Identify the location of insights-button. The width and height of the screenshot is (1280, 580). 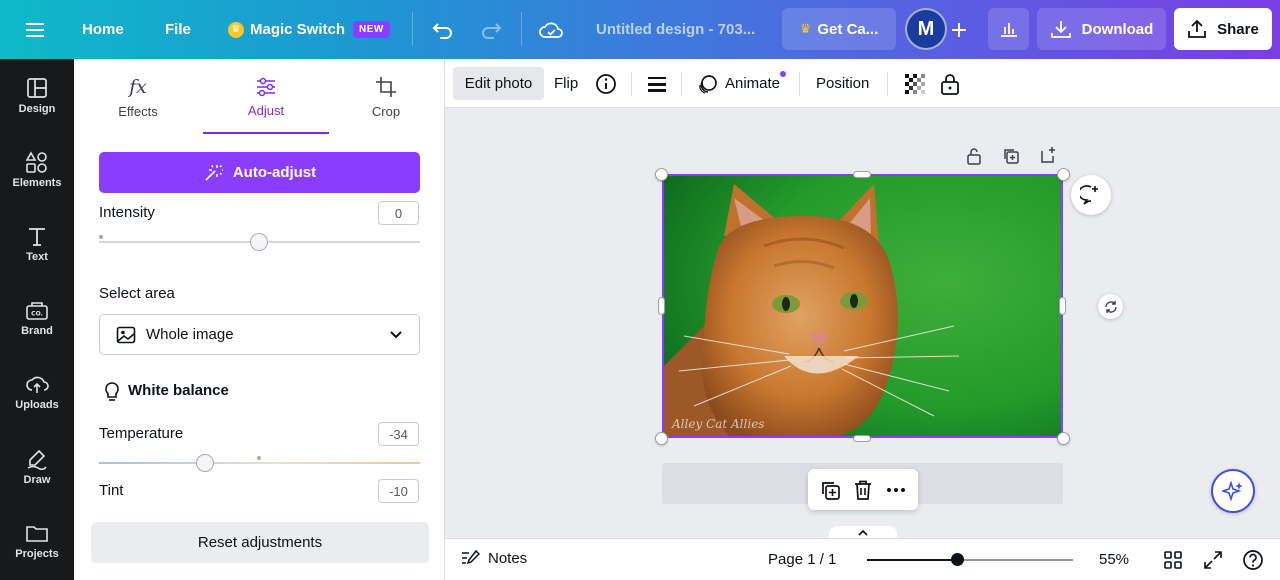
(1008, 29).